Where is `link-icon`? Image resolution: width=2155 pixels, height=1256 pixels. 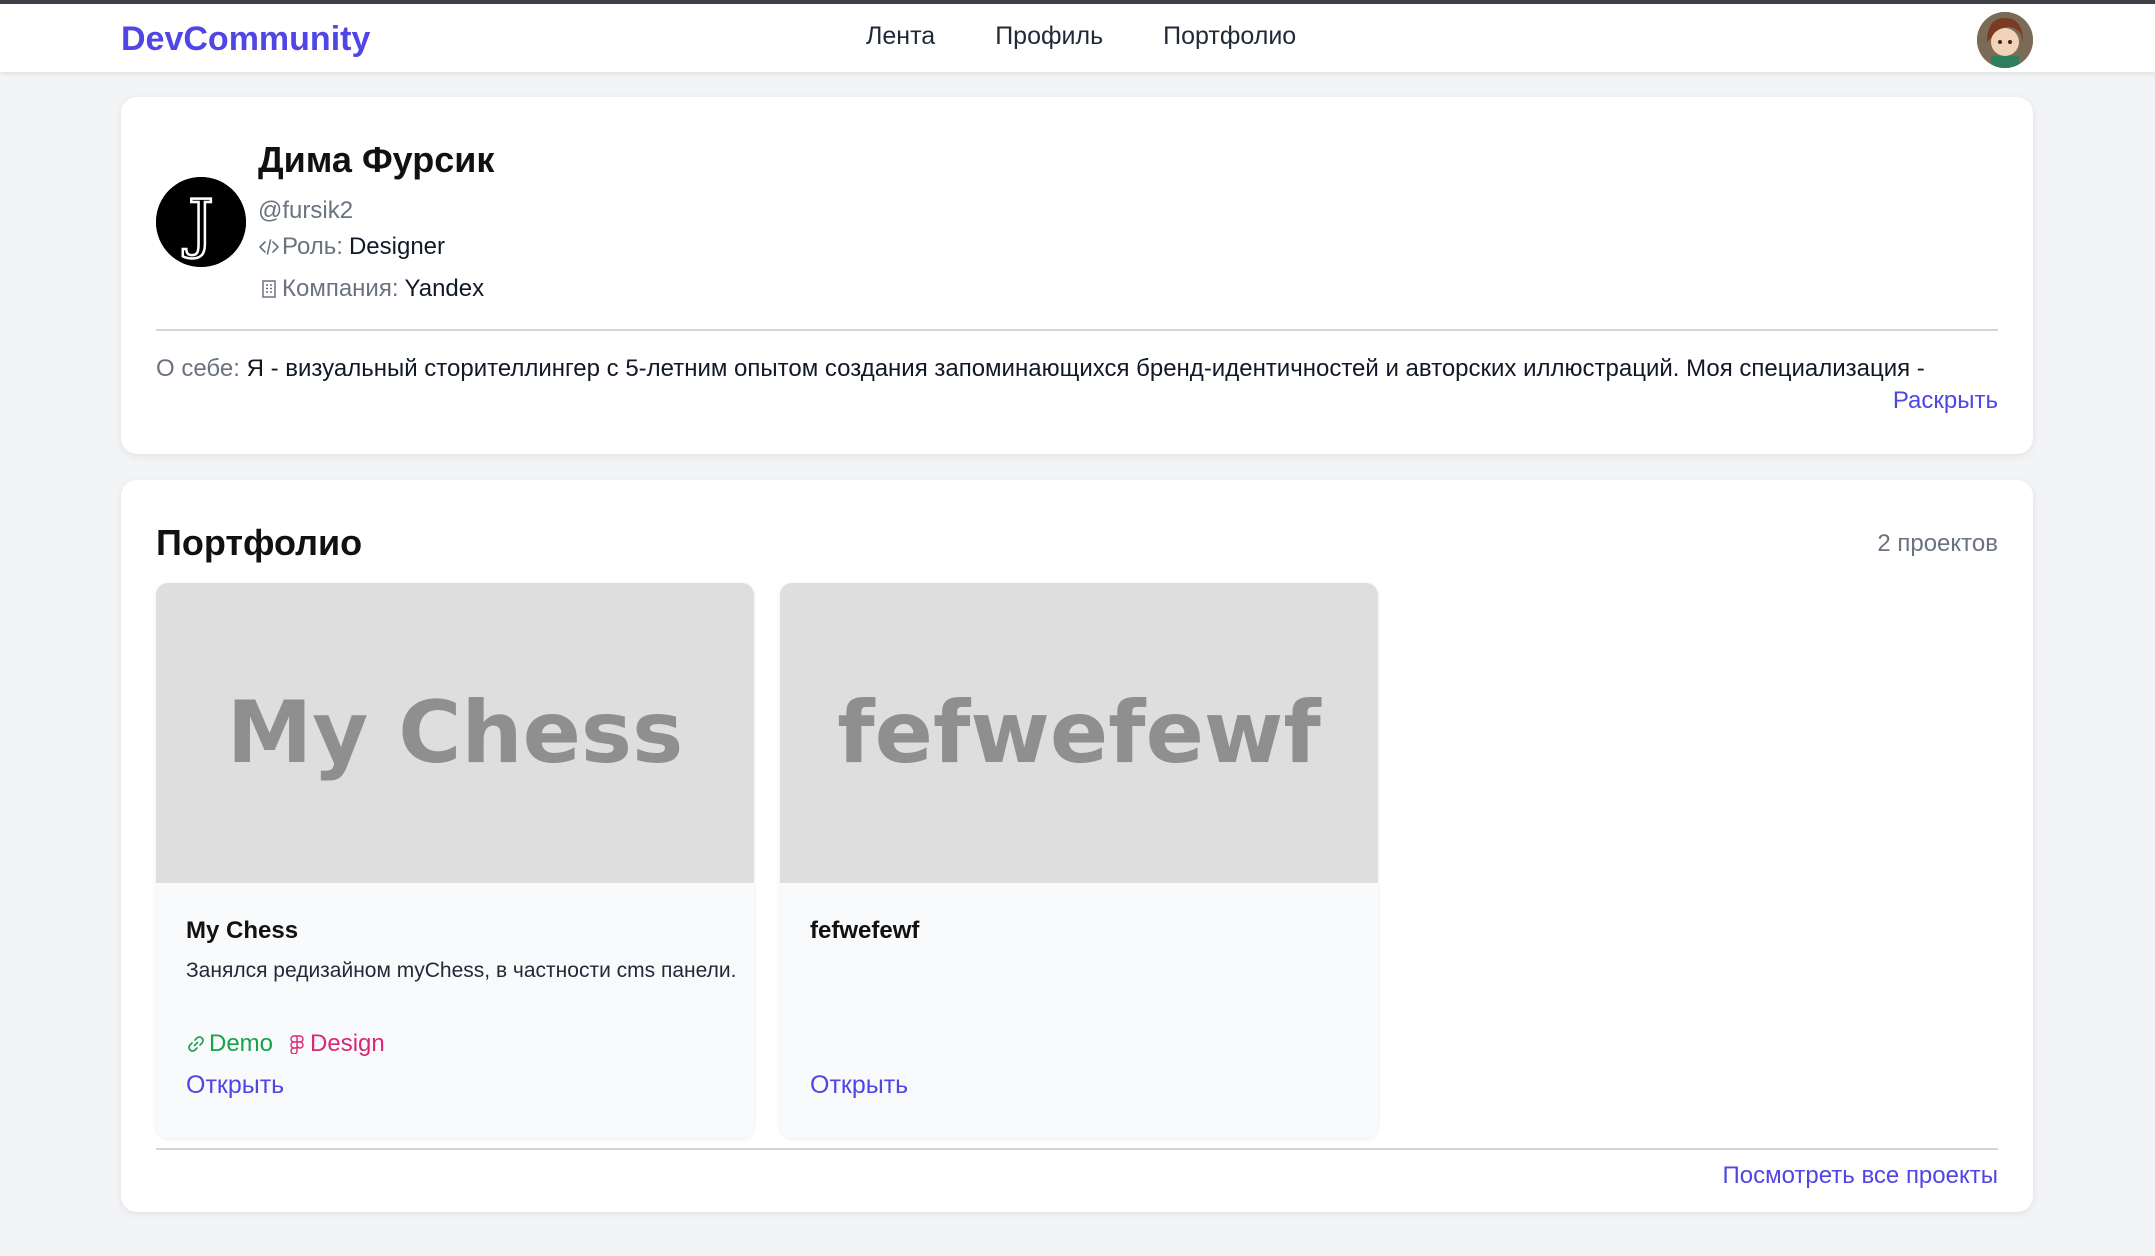
link-icon is located at coordinates (196, 1044).